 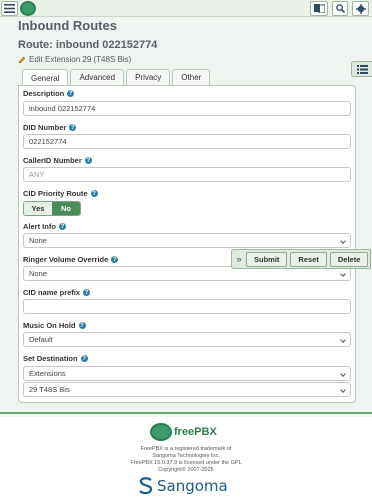 I want to click on cid-priority-yes-option: Yes, so click(x=38, y=208).